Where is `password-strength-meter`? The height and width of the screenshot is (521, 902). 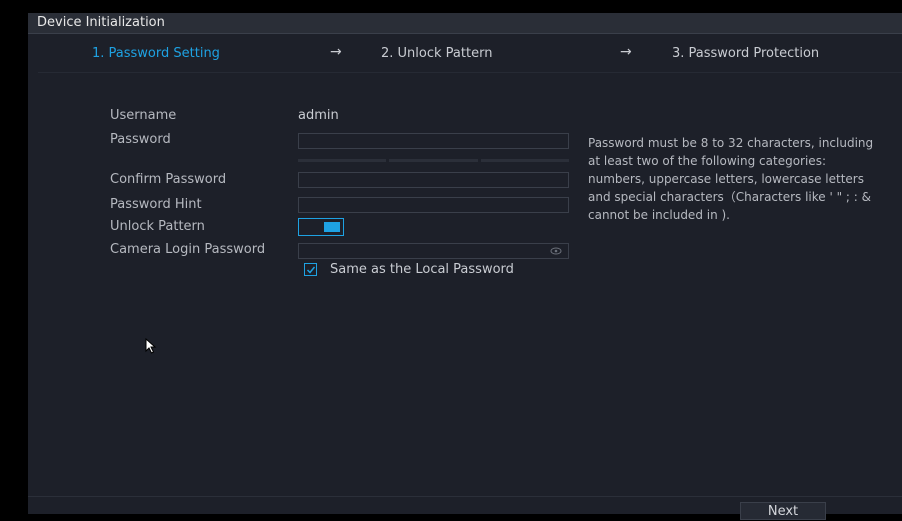 password-strength-meter is located at coordinates (433, 160).